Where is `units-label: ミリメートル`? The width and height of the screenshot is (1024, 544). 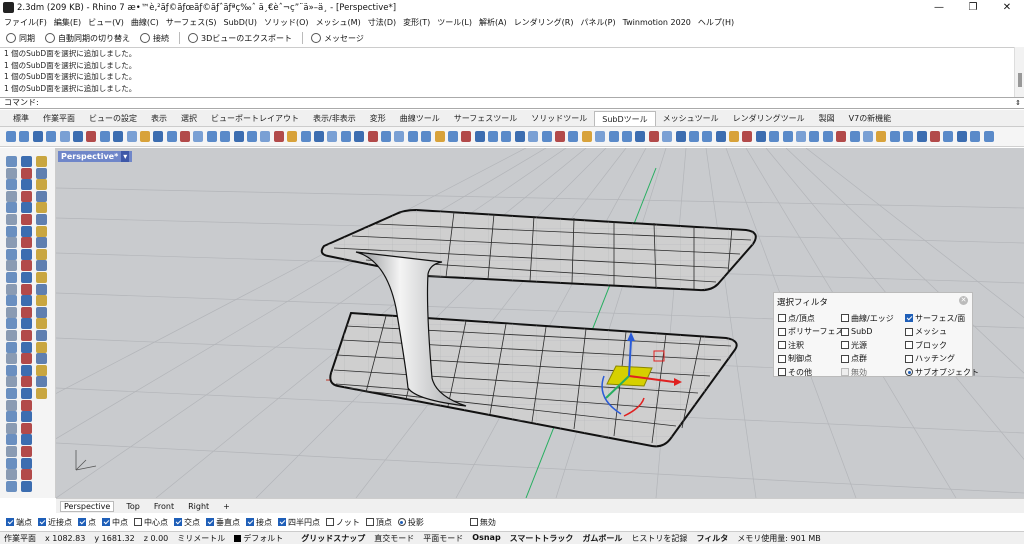 units-label: ミリメートル is located at coordinates (201, 538).